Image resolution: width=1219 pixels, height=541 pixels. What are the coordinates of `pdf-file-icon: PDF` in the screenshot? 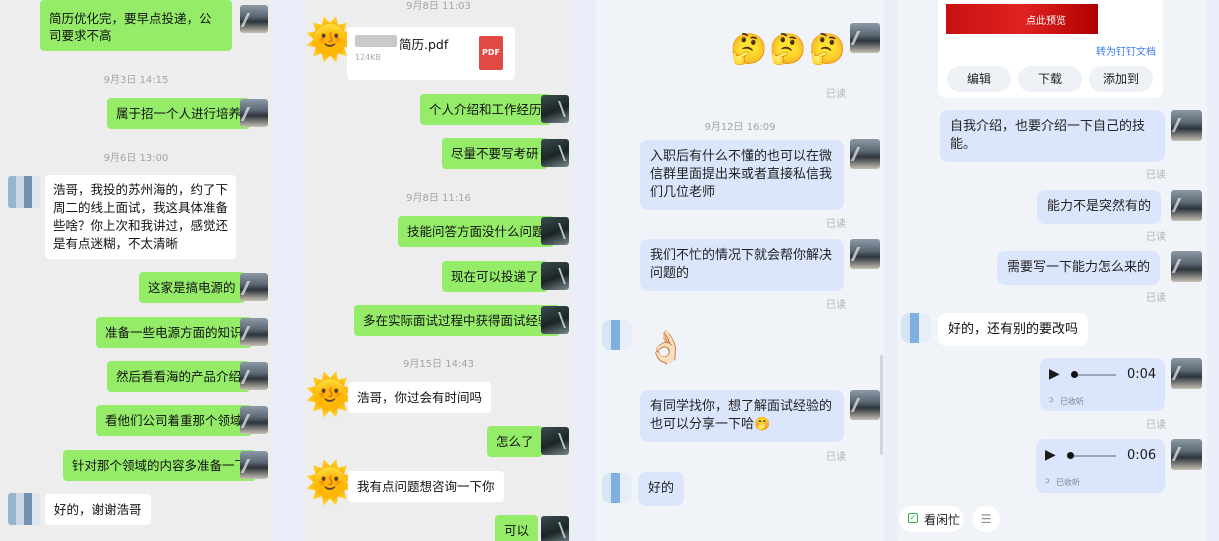 It's located at (491, 53).